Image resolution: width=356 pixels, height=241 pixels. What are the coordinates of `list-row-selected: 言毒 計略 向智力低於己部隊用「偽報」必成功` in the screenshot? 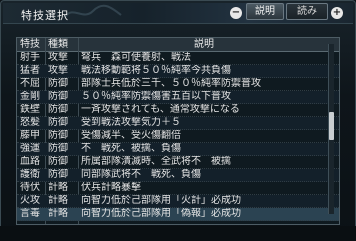 It's located at (178, 214).